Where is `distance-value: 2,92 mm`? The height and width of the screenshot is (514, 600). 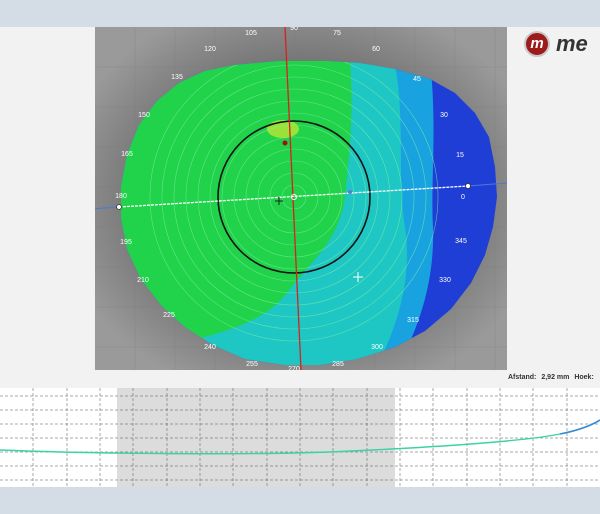
distance-value: 2,92 mm is located at coordinates (555, 377).